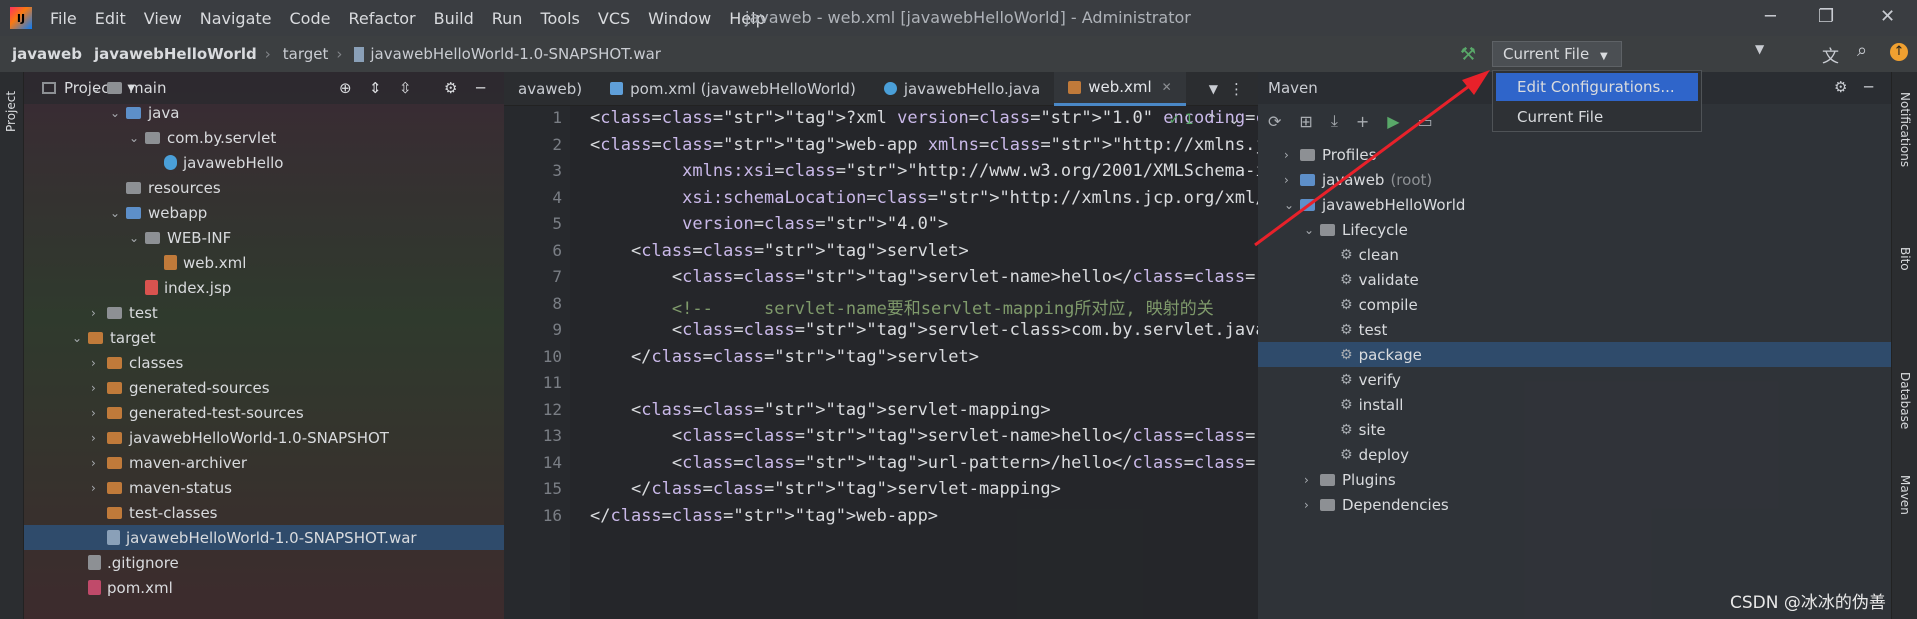  Describe the element at coordinates (1372, 158) in the screenshot. I see `annotation-arrow` at that location.